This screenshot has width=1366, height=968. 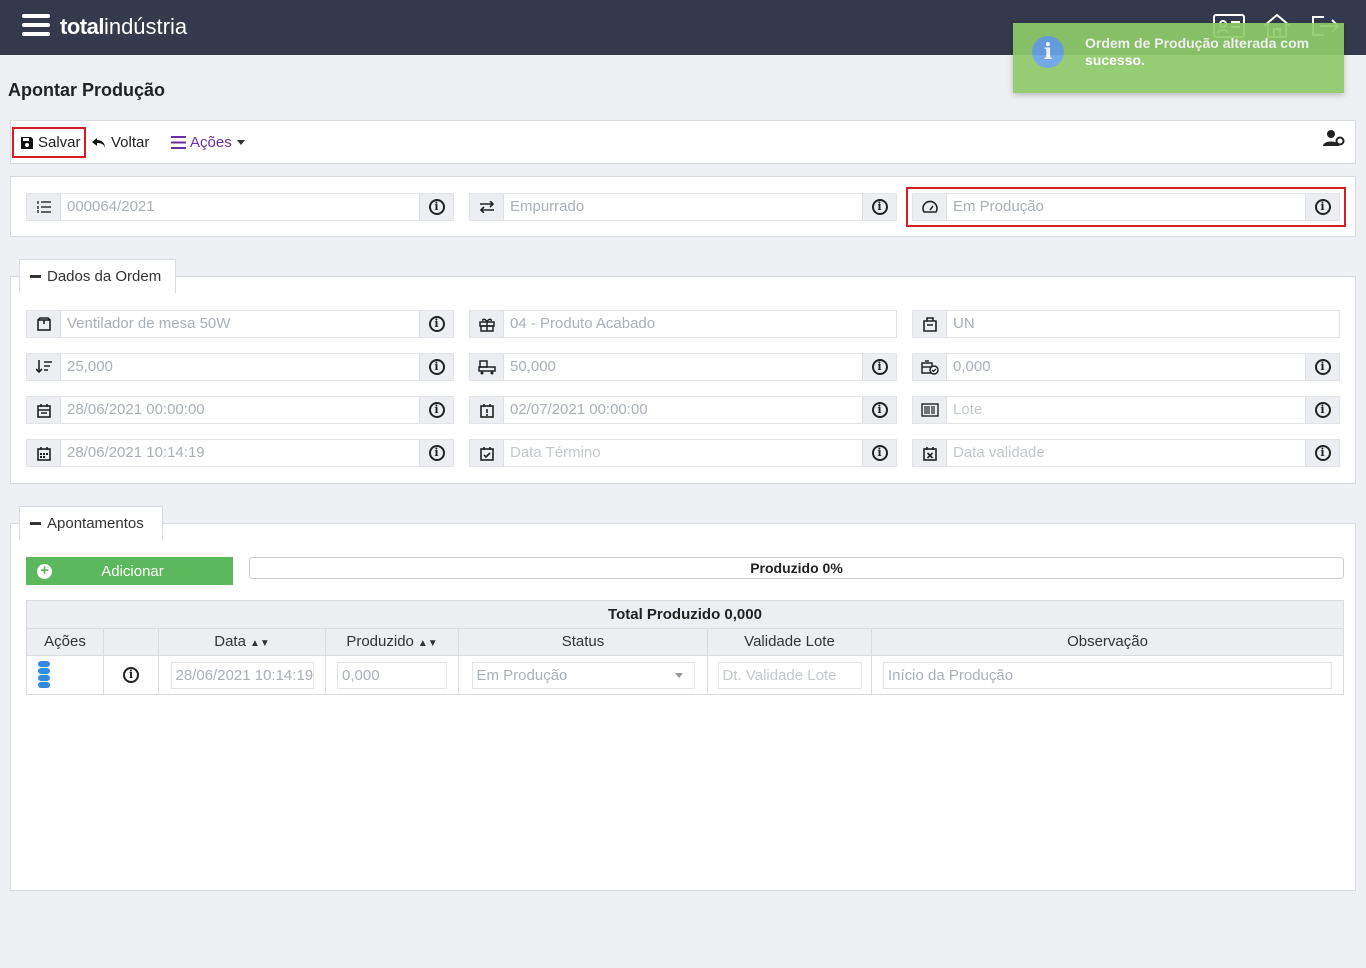 I want to click on row-actions-menu, so click(x=65, y=675).